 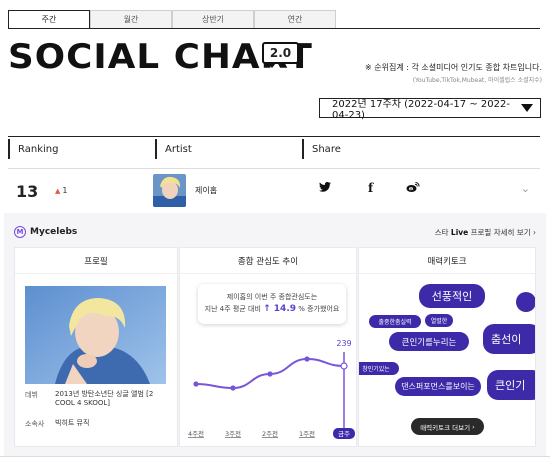 What do you see at coordinates (160, 57) in the screenshot?
I see `social-chart-logo: SOCIAL CHART 2.0` at bounding box center [160, 57].